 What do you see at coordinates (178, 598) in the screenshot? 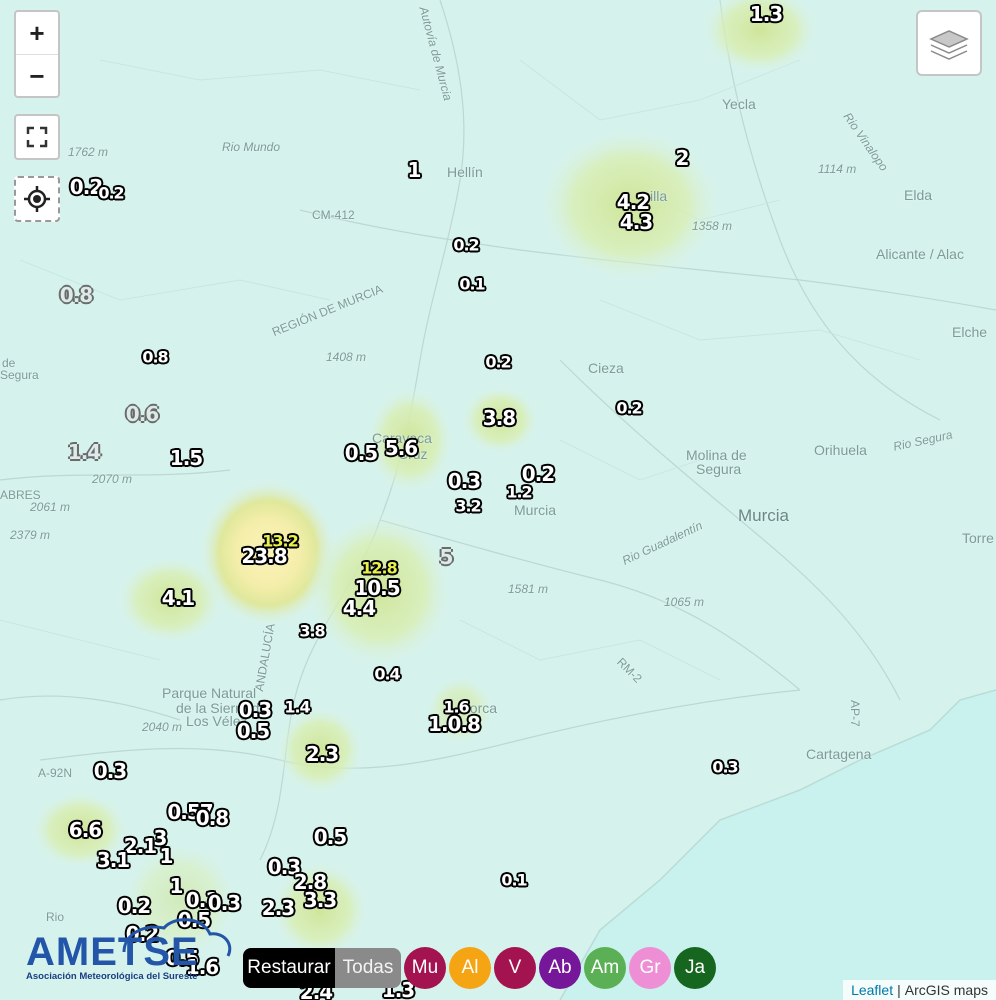
I see `rain-value-marker: 4.1` at bounding box center [178, 598].